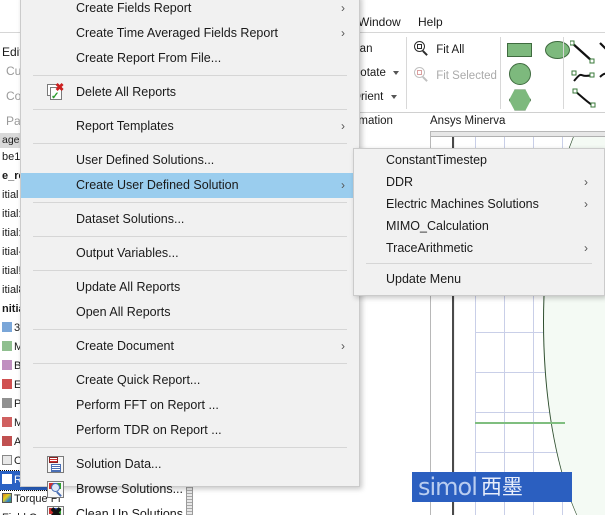 This screenshot has height=515, width=605. I want to click on magnifier-fit-all-icon, so click(421, 48).